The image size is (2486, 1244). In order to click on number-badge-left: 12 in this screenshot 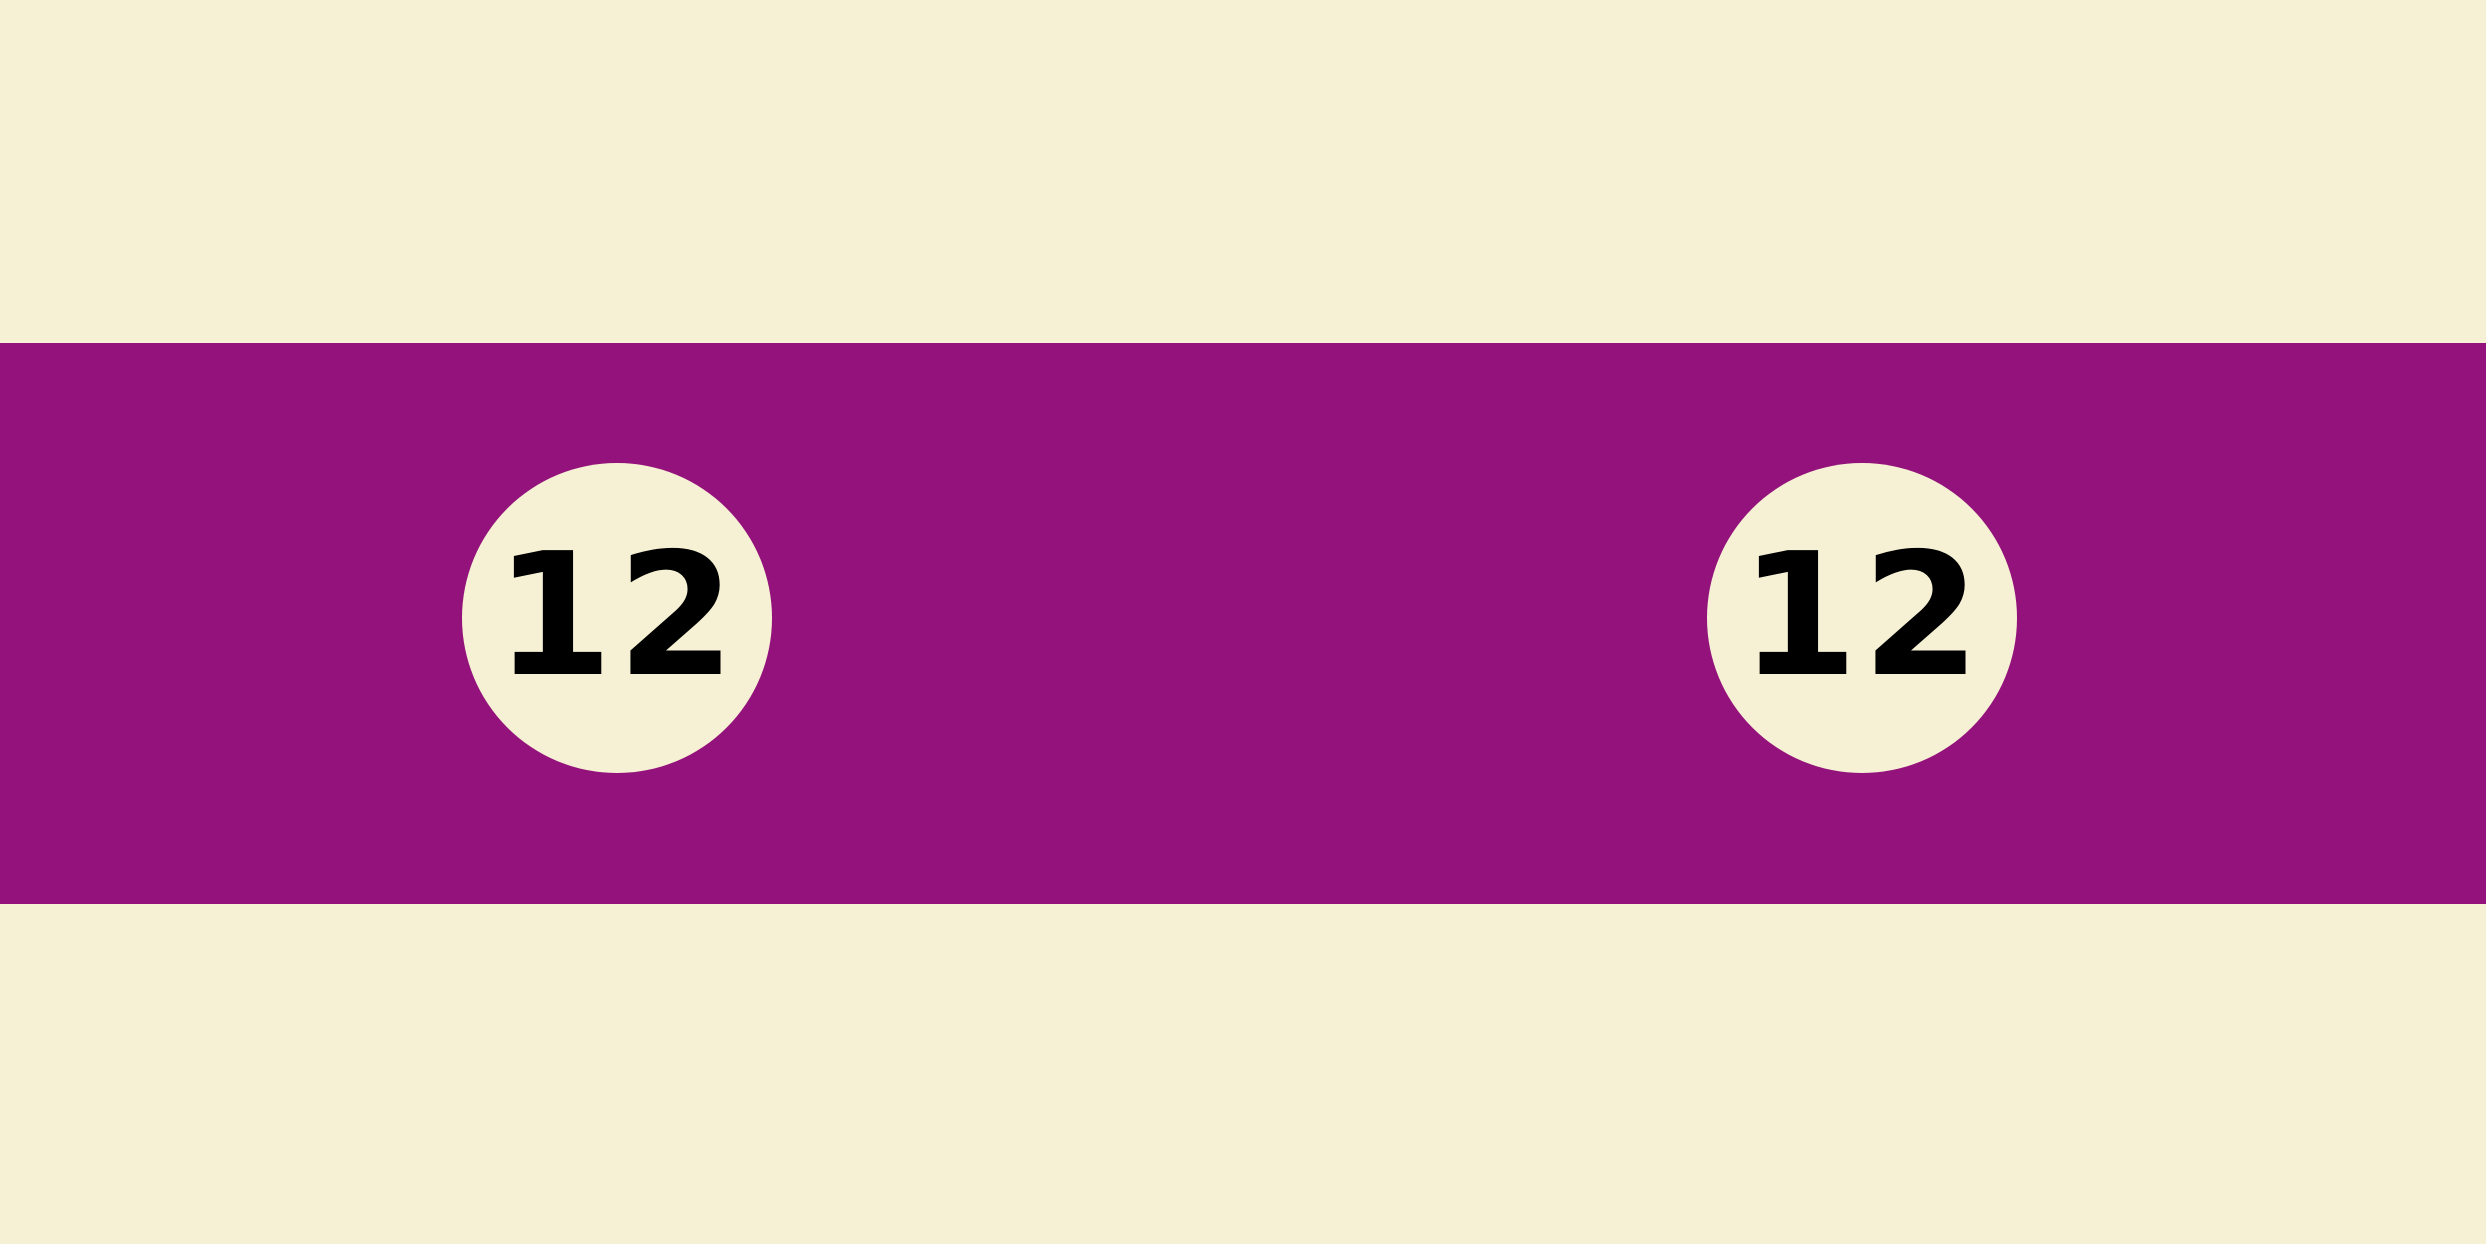, I will do `click(617, 618)`.